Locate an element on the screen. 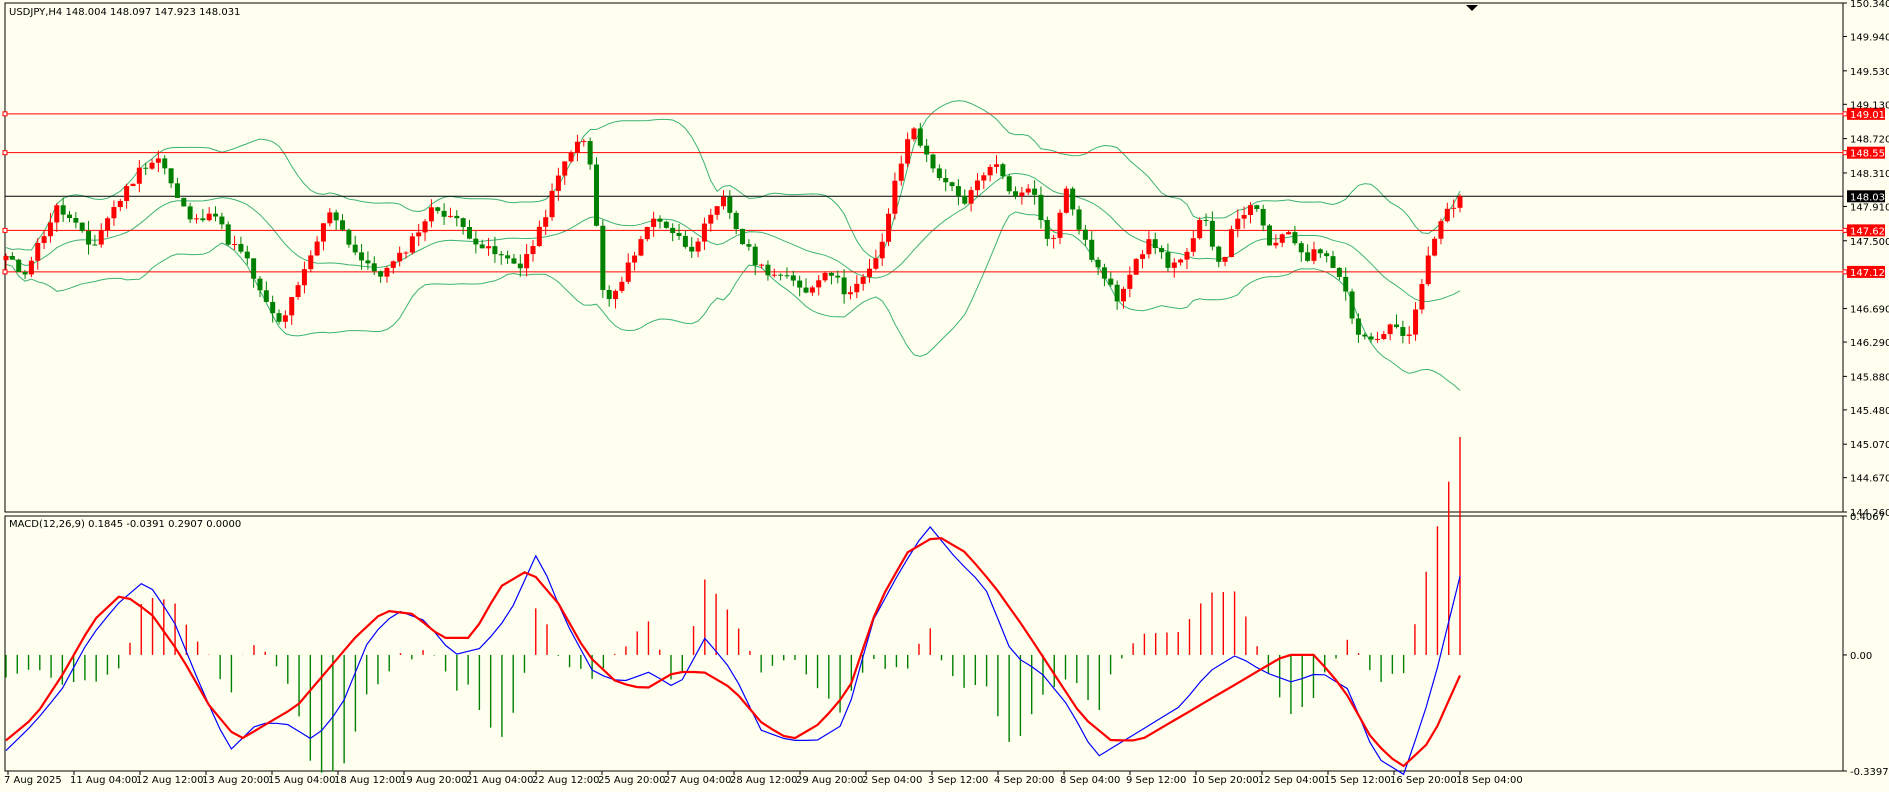 The width and height of the screenshot is (1889, 792). time-tick-label: 10 Sep 20:00 is located at coordinates (1225, 780).